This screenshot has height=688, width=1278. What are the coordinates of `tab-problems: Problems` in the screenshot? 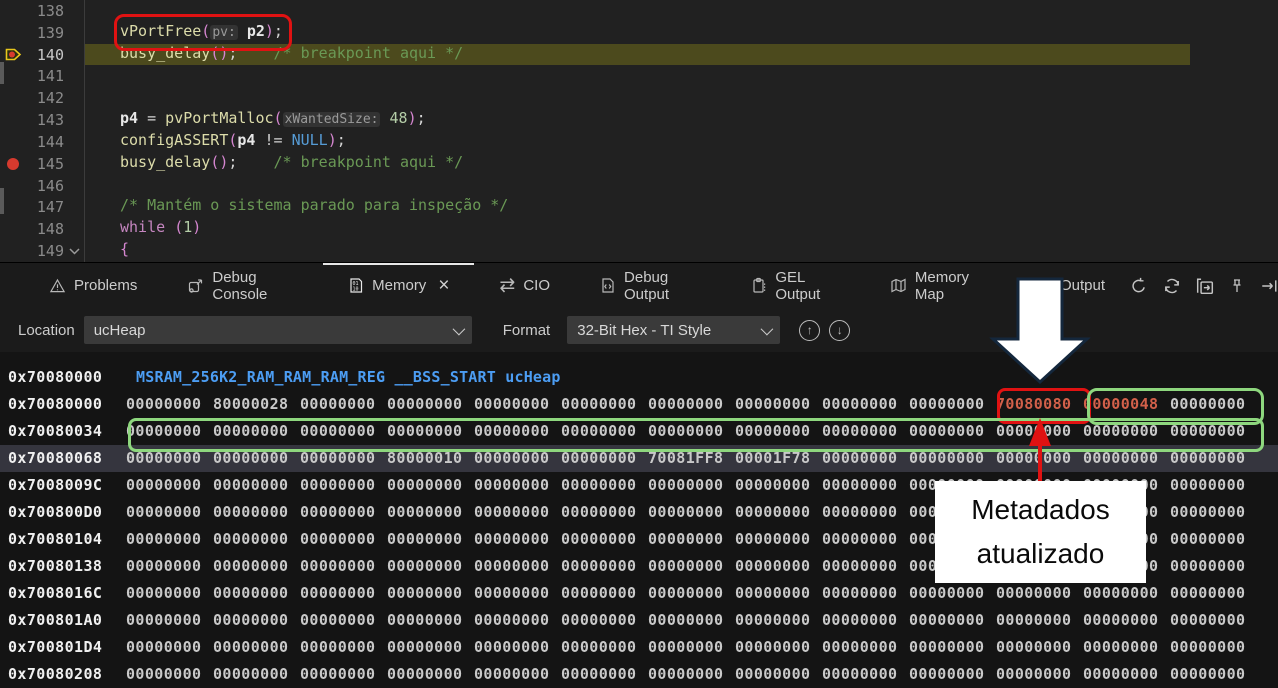 It's located at (93, 285).